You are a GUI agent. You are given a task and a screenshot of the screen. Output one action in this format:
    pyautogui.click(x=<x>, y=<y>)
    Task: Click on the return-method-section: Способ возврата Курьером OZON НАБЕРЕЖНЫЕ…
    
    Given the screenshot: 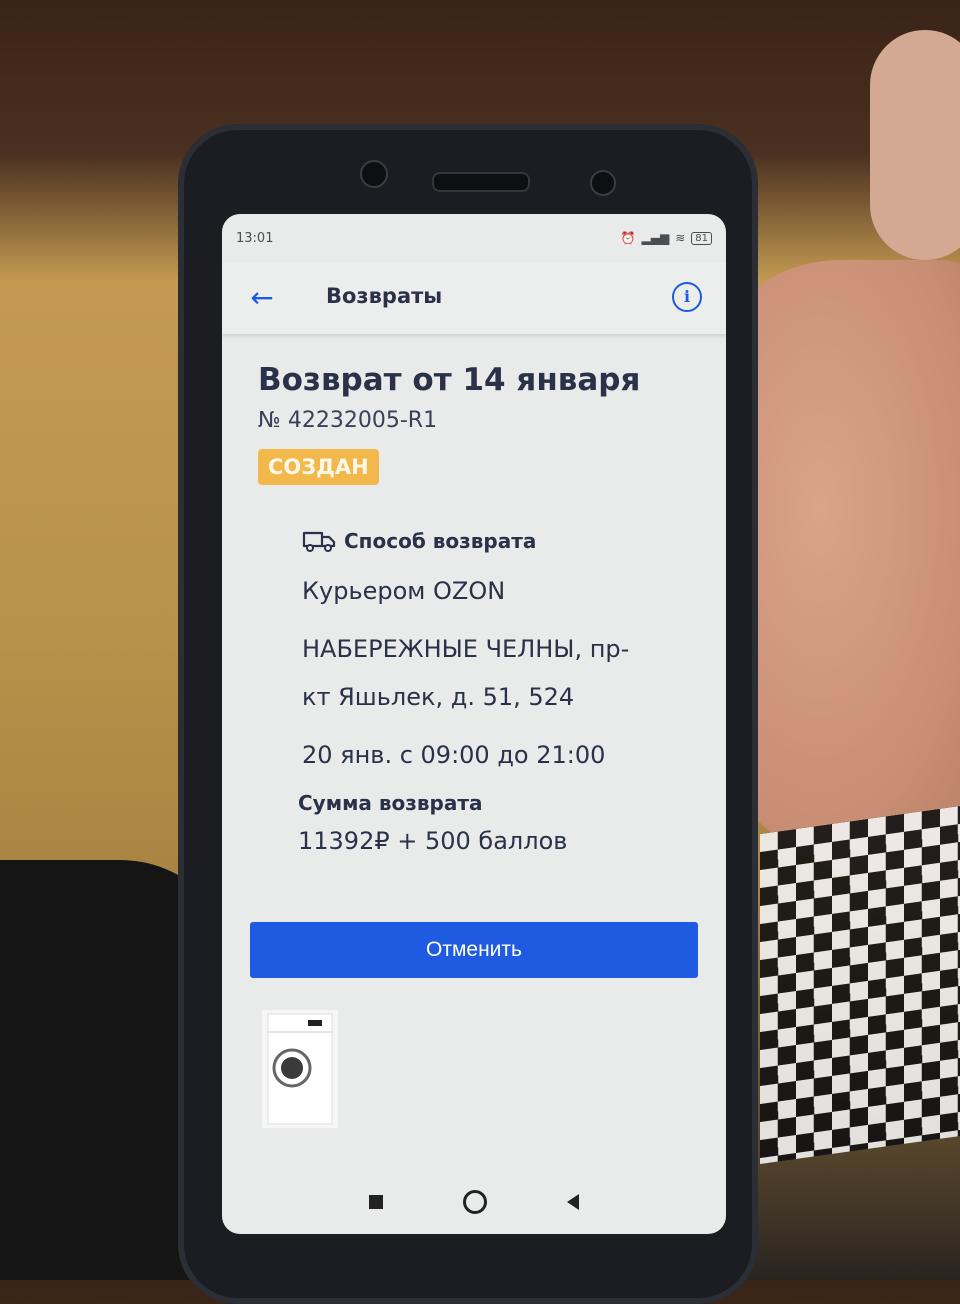 What is the action you would take?
    pyautogui.click(x=498, y=692)
    